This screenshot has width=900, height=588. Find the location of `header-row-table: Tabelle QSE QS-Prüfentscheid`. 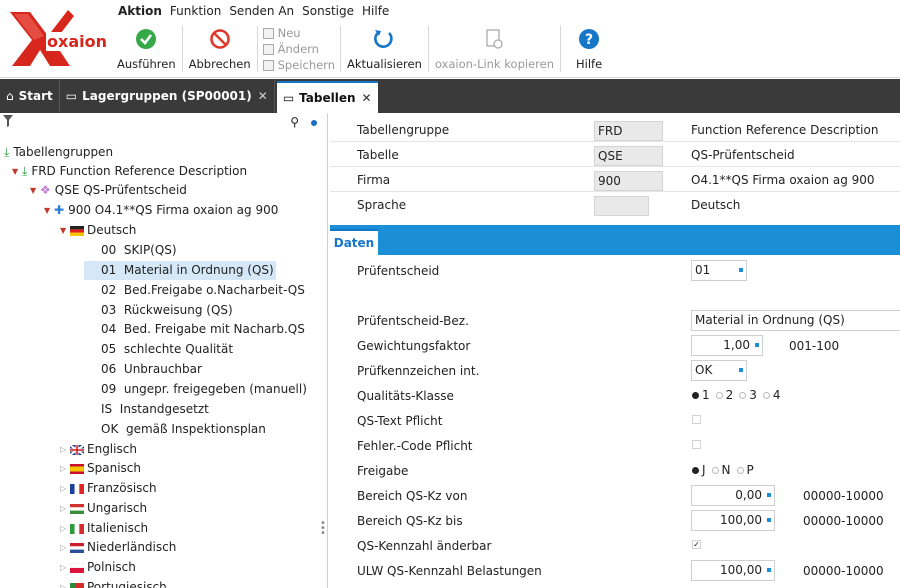

header-row-table: Tabelle QSE QS-Prüfentscheid is located at coordinates (615, 154).